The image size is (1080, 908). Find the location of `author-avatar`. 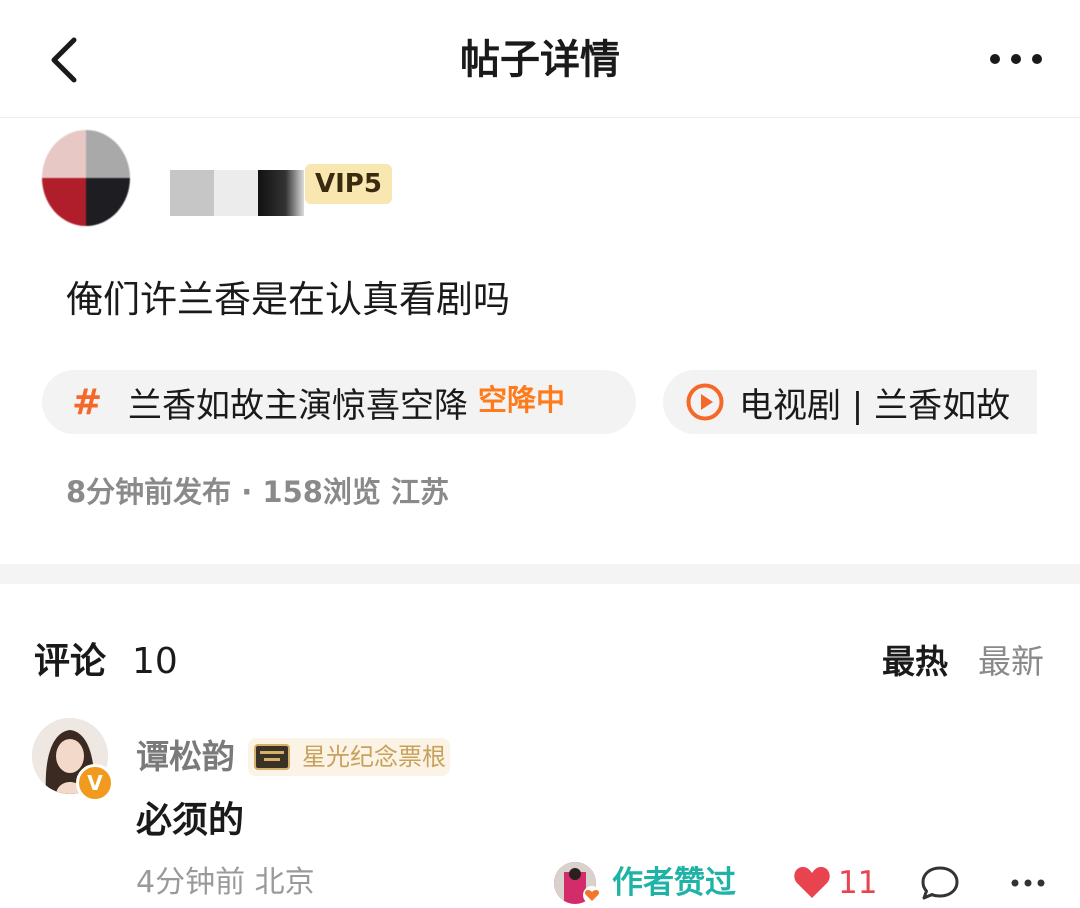

author-avatar is located at coordinates (86, 178).